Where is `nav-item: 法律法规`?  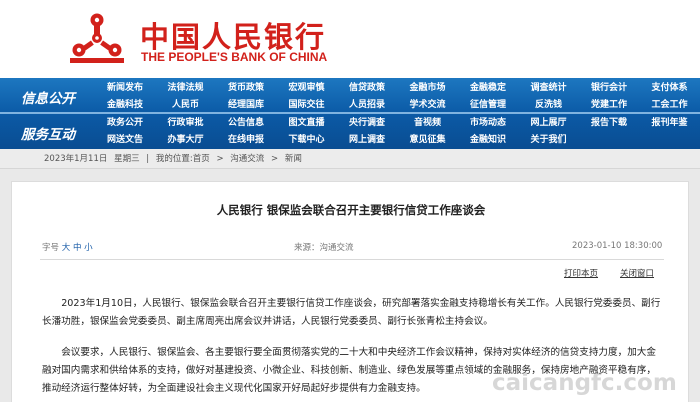 nav-item: 法律法规 is located at coordinates (186, 88).